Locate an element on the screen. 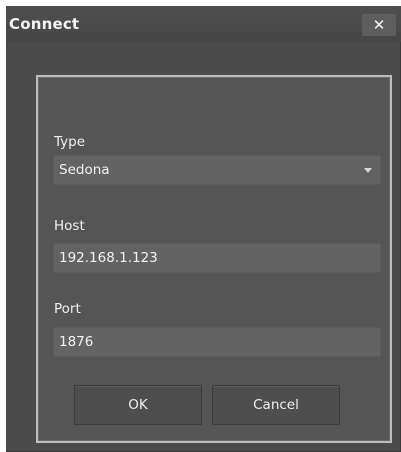  chevron-down-icon is located at coordinates (368, 170).